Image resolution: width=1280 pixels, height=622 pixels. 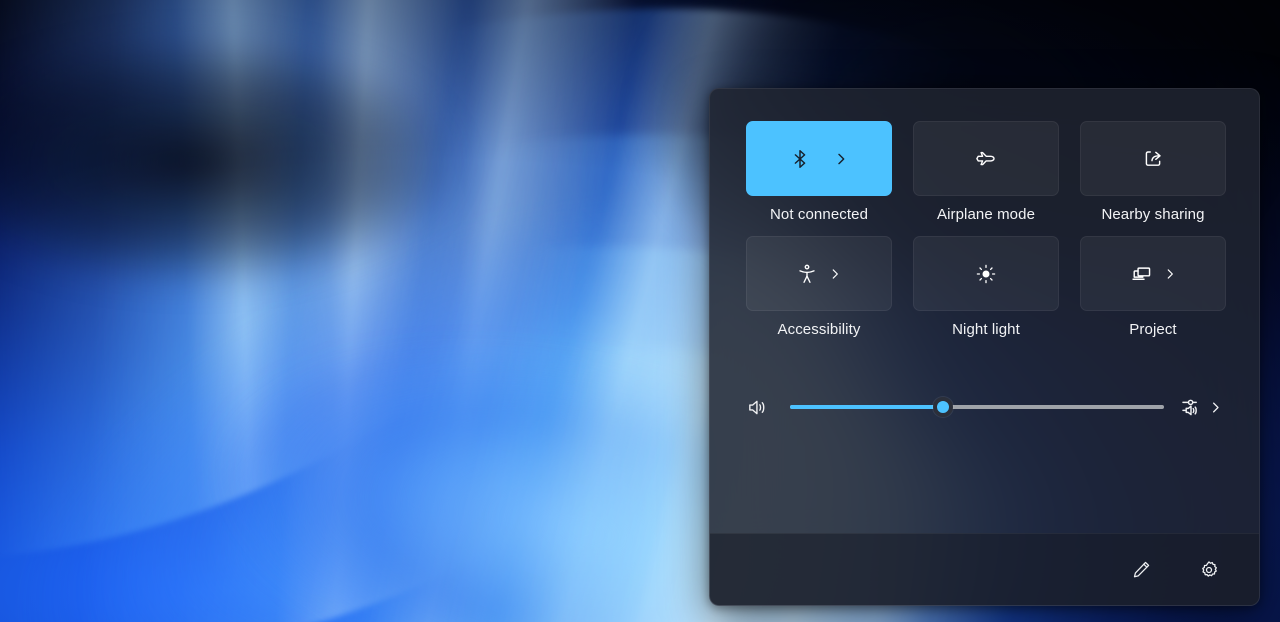 I want to click on tile-label-night-light: Night light, so click(x=986, y=329).